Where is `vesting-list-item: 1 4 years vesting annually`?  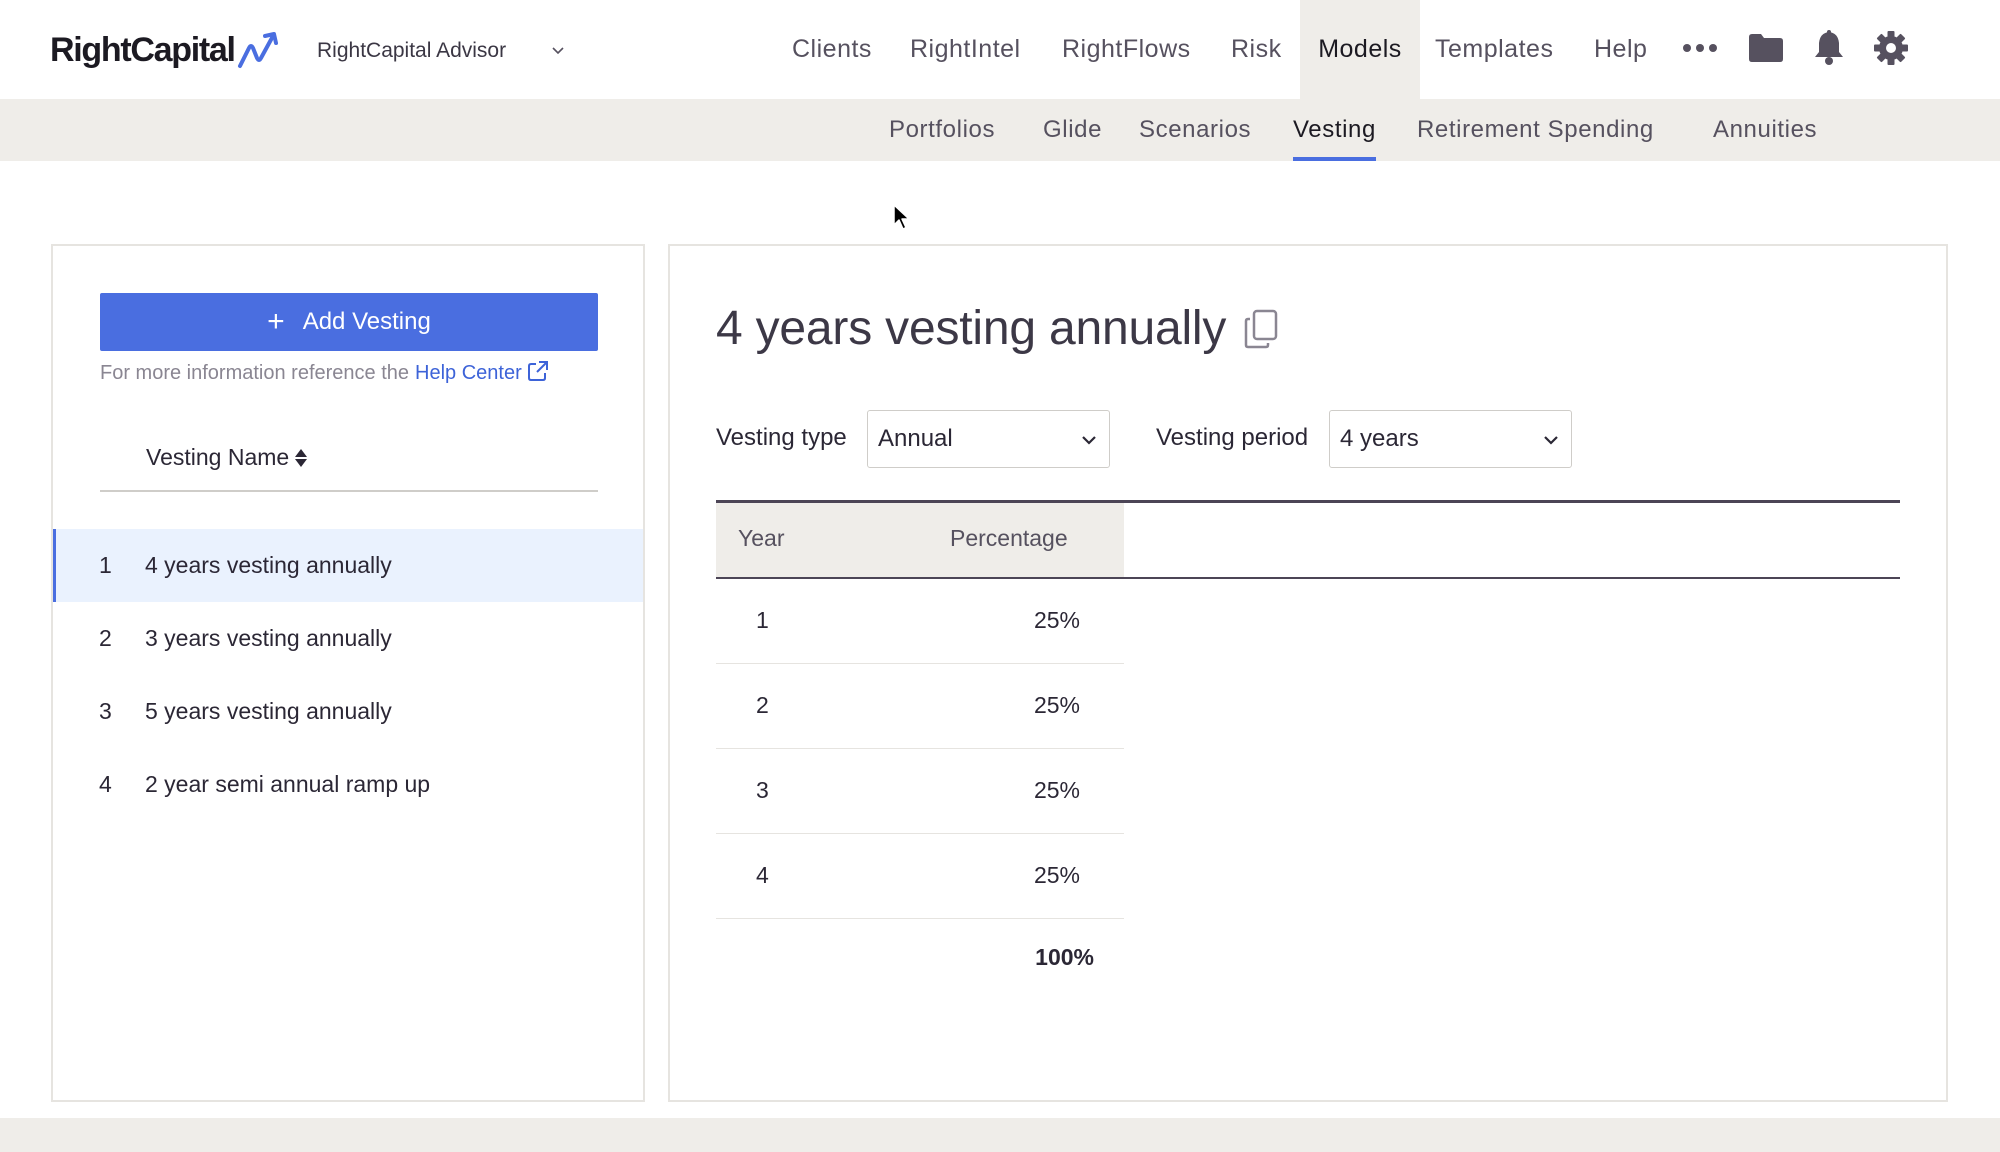 vesting-list-item: 1 4 years vesting annually is located at coordinates (348, 565).